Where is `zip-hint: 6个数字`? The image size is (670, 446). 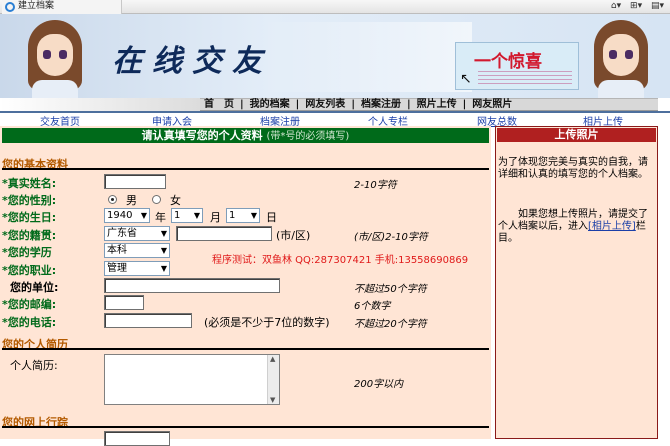
zip-hint: 6个数字 is located at coordinates (372, 306).